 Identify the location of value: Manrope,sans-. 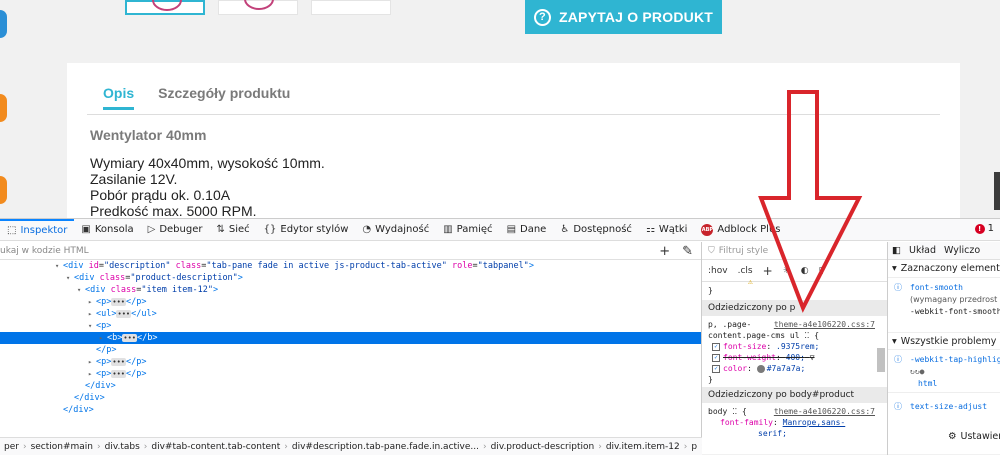
(814, 422).